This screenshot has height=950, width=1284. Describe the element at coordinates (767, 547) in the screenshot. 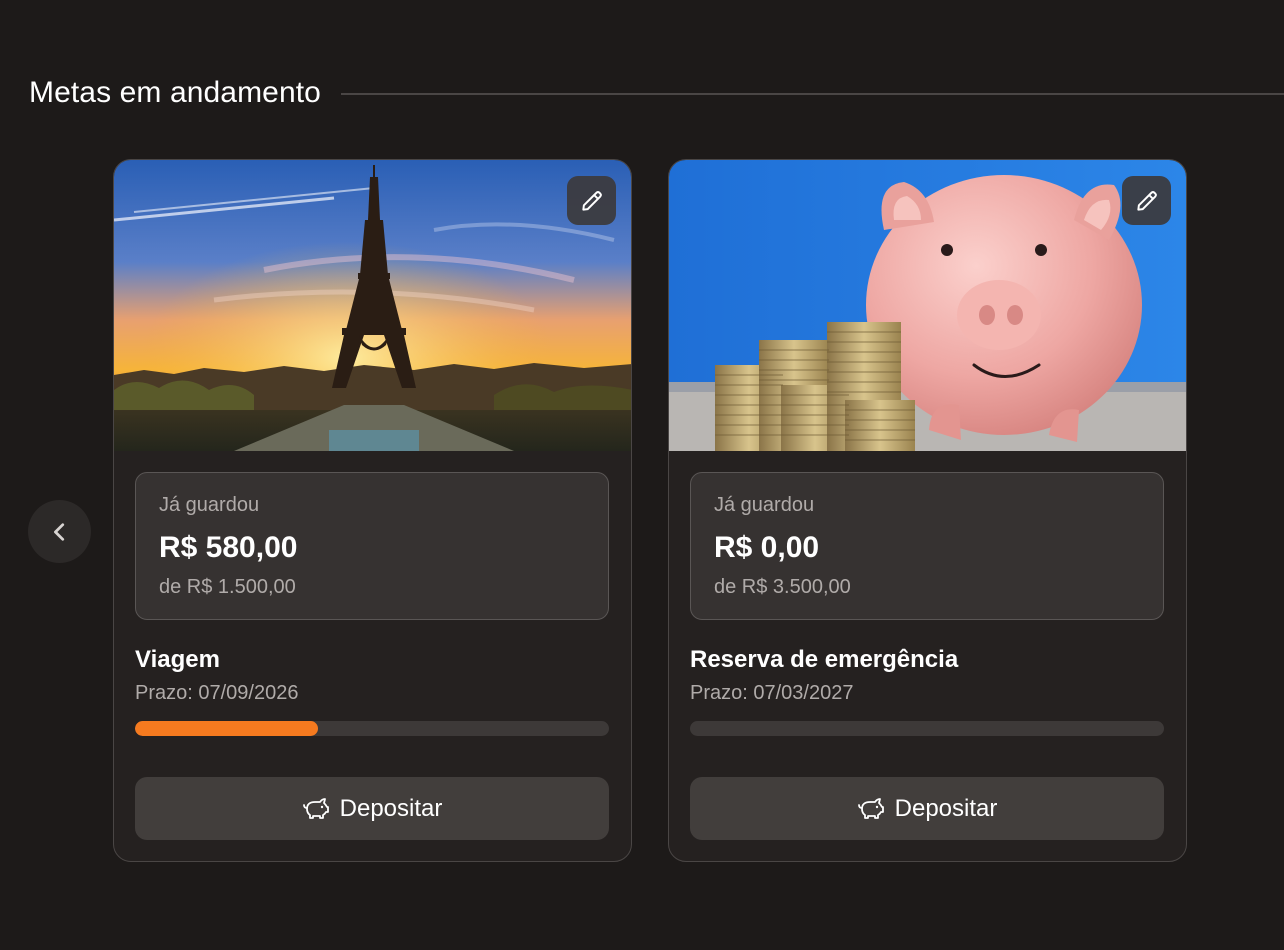

I see `saved-amount: R$ 0,00` at that location.